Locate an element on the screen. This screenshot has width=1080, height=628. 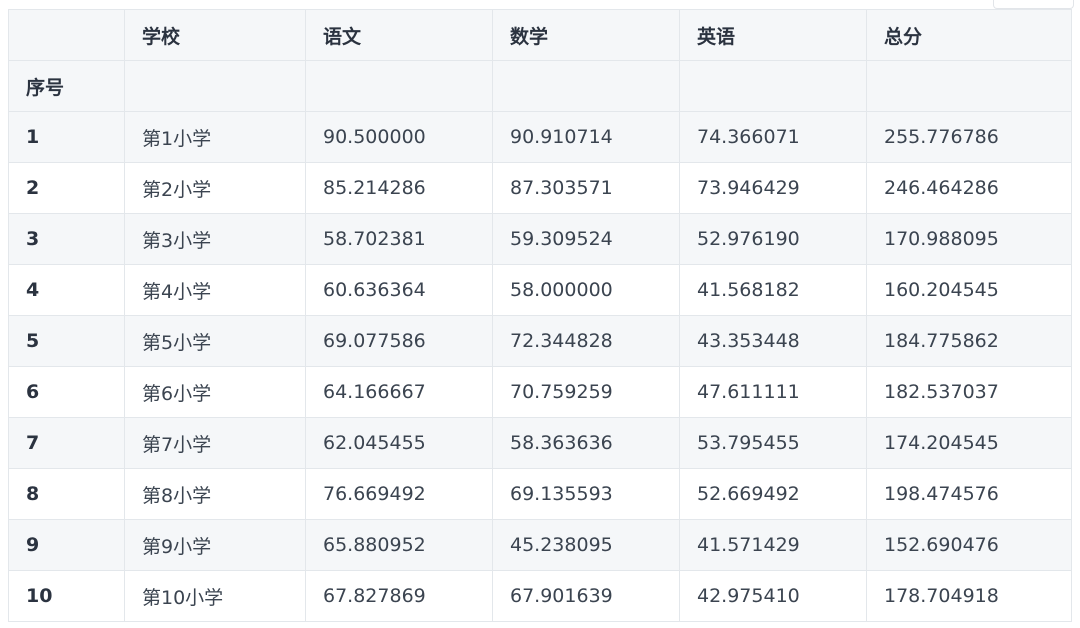
cell-chinese: 65.880952 is located at coordinates (399, 545).